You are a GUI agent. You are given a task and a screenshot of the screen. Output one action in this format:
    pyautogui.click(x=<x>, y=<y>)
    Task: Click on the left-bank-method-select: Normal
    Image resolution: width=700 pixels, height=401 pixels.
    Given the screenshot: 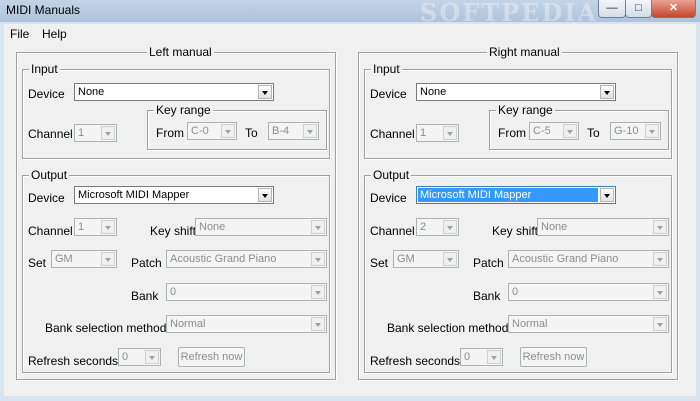 What is the action you would take?
    pyautogui.click(x=246, y=324)
    